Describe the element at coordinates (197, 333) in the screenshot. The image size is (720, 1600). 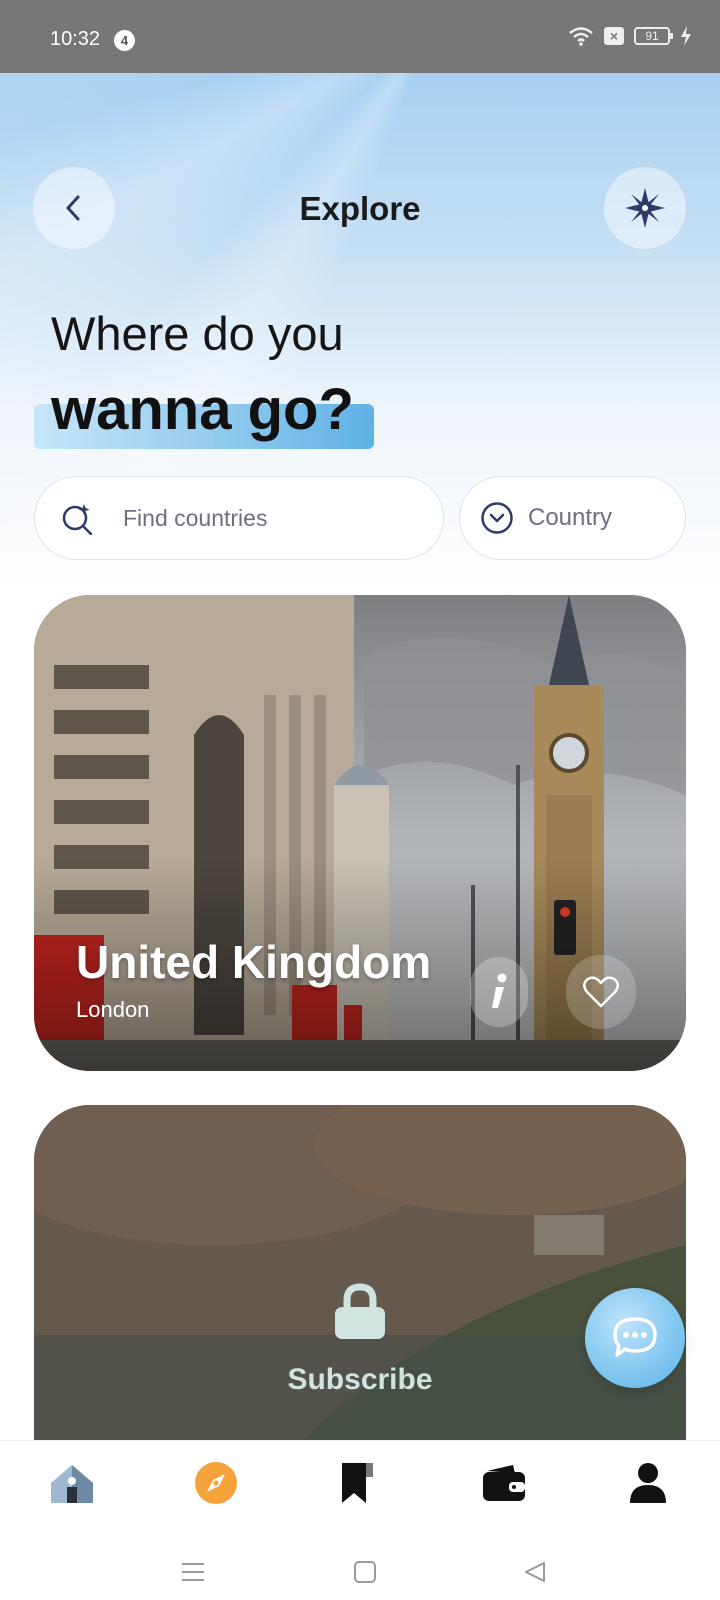
I see `headline-line1: Where do you` at that location.